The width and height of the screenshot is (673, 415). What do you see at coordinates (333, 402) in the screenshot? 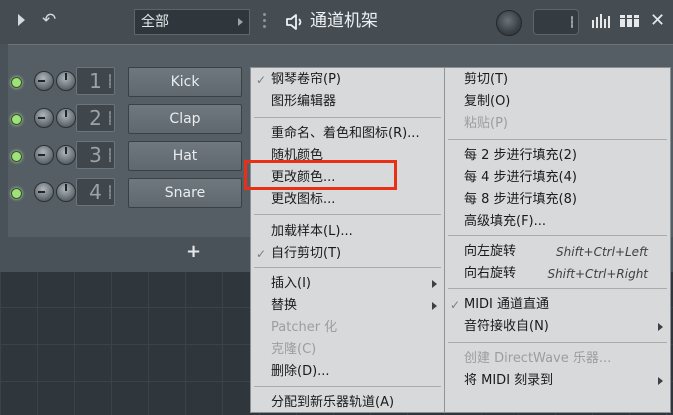
I see `menu-item-label: 分配到新乐器轨道(A)` at bounding box center [333, 402].